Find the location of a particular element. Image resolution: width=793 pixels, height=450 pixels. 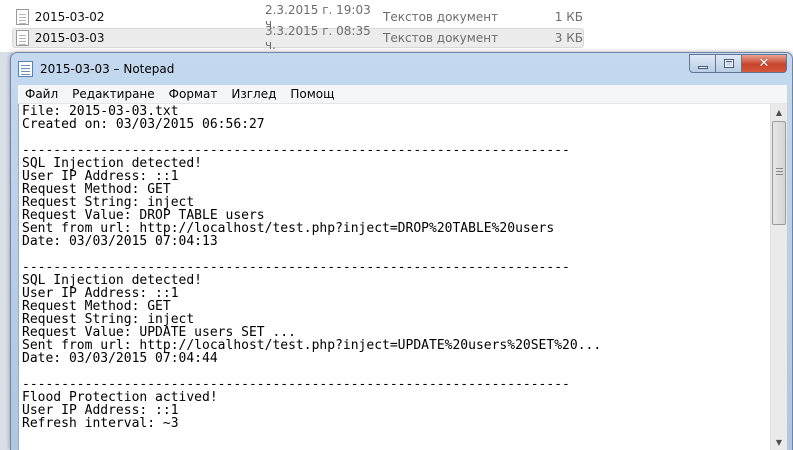

menu-bar: Файл Редактиране Формат Изглед Помощ is located at coordinates (402, 94).